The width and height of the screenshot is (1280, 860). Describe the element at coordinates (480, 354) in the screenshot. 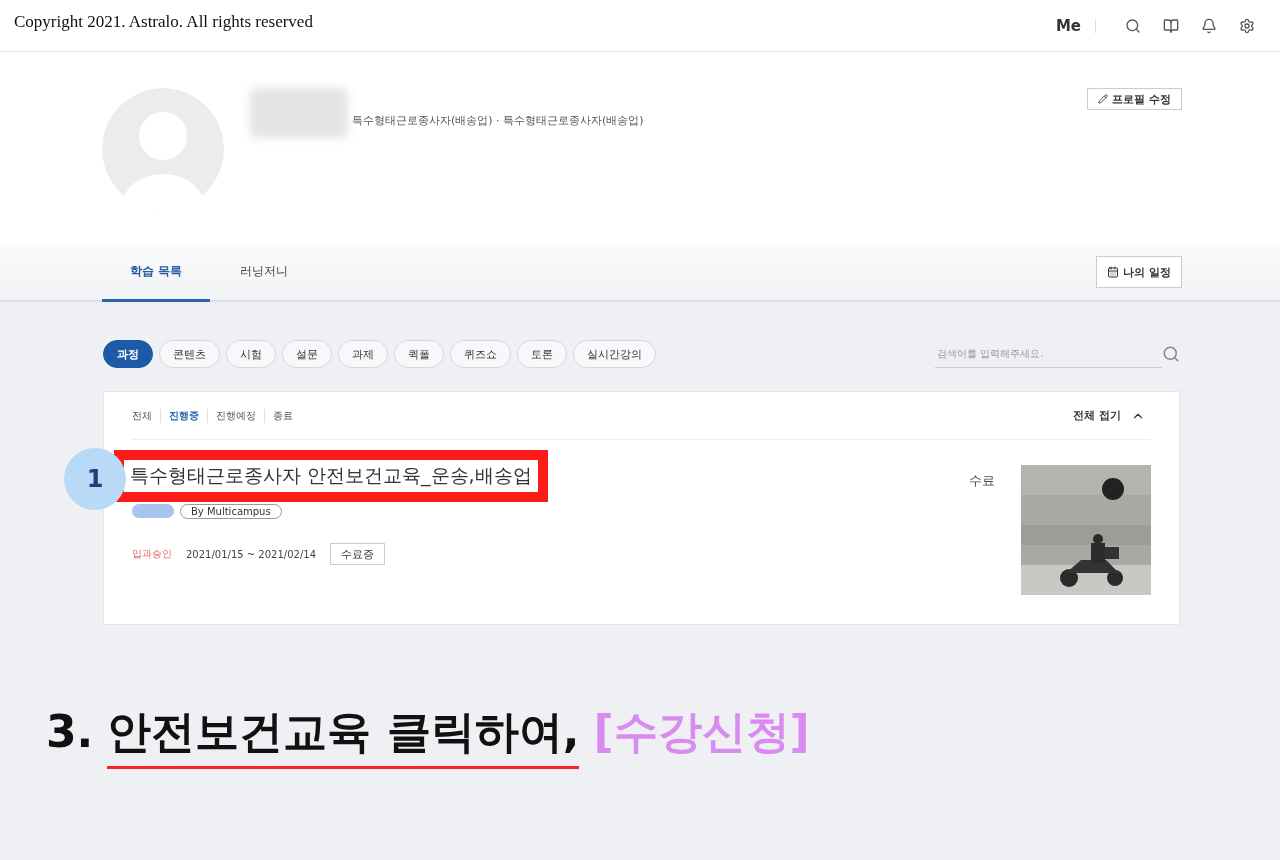

I see `filter-chip: 퀴즈쇼` at that location.